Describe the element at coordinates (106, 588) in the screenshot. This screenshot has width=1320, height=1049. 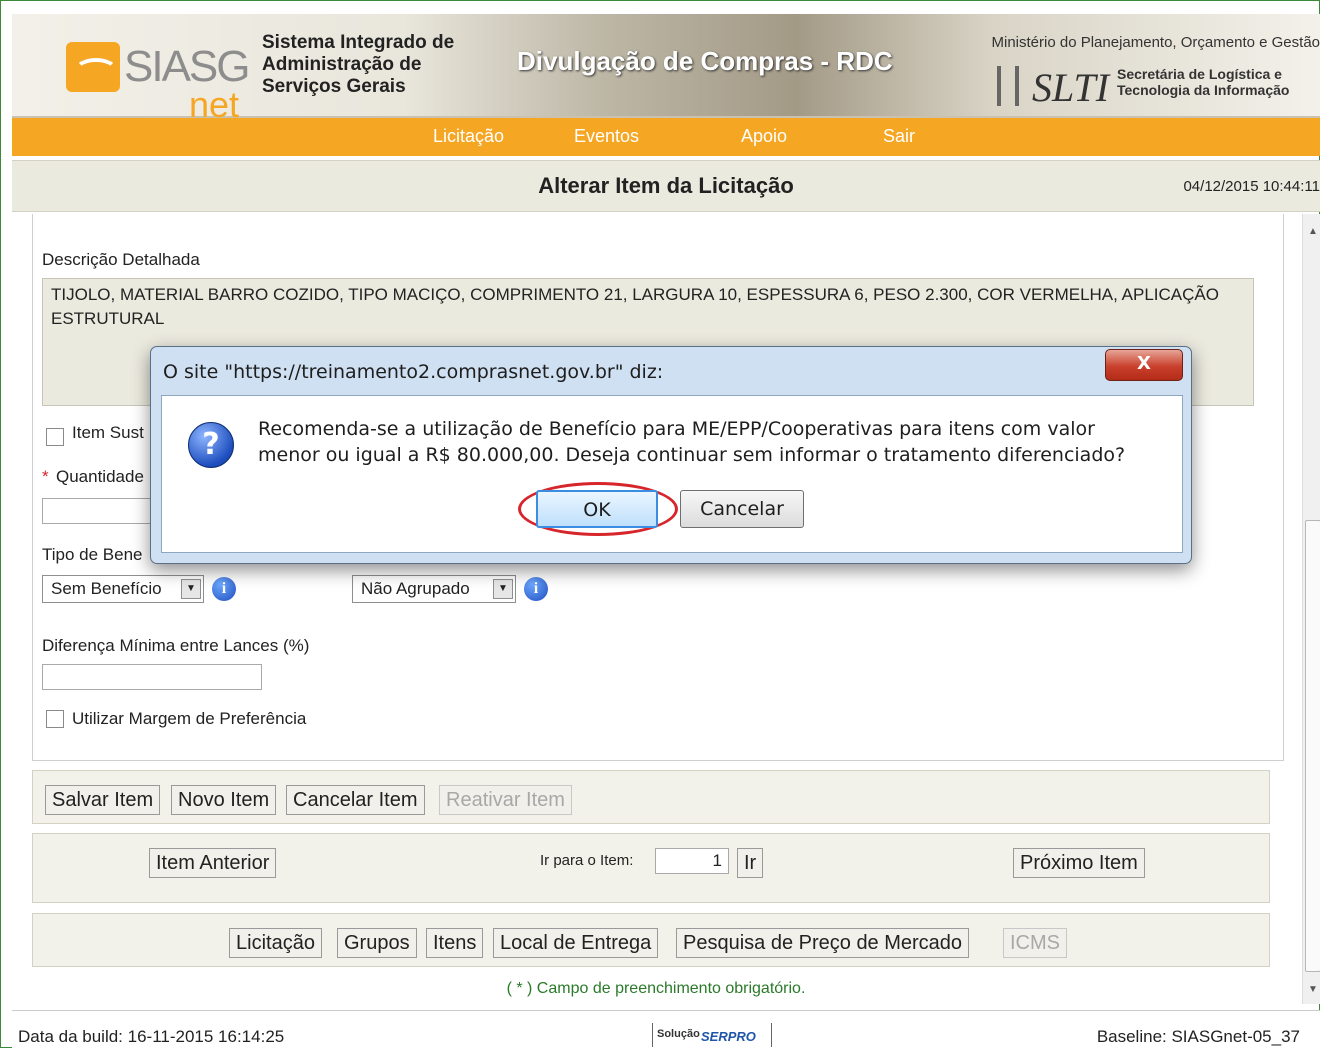
I see `beneficio-select-value: Sem Benefício` at that location.